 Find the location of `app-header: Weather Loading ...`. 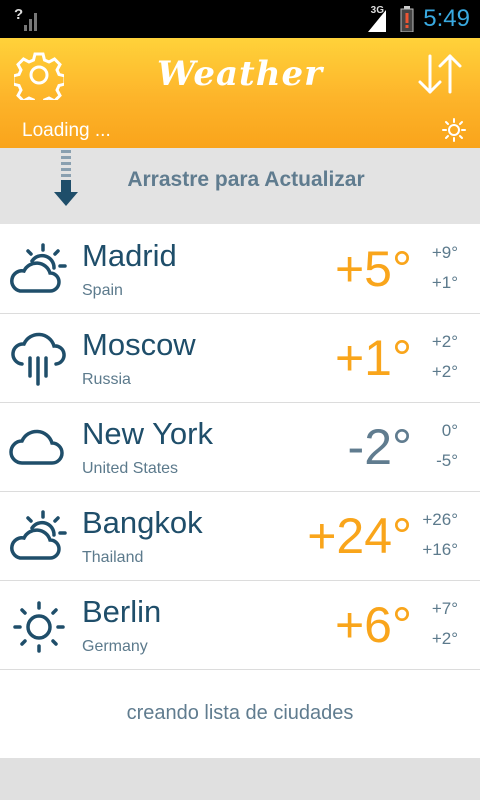

app-header: Weather Loading ... is located at coordinates (240, 93).